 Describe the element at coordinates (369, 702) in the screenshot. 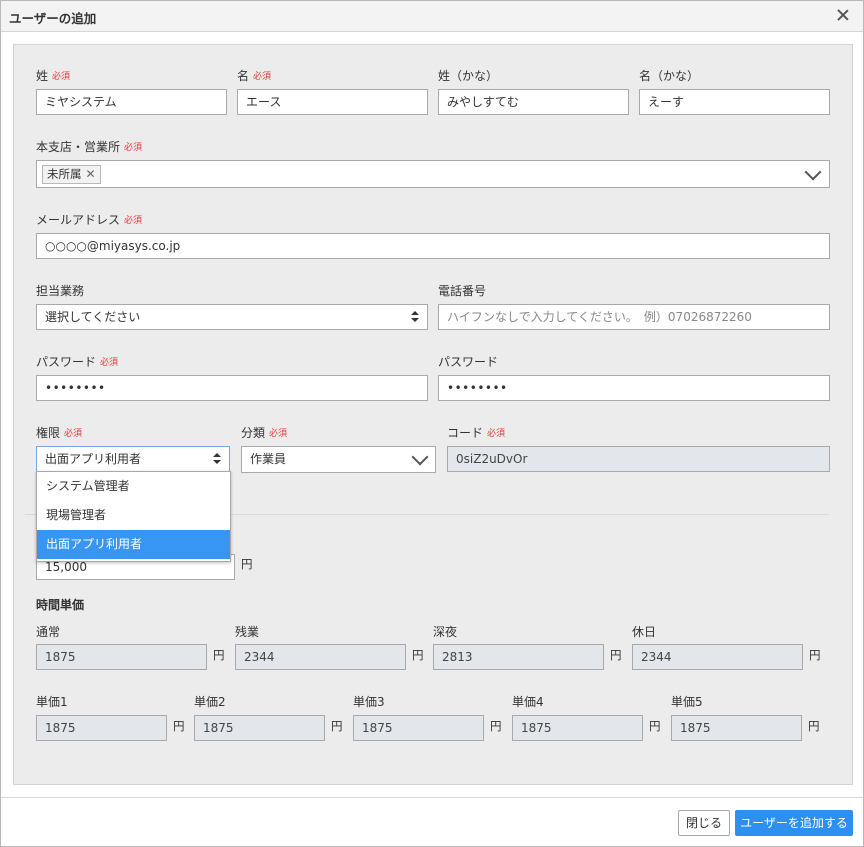

I see `unit-price-3-label: 単価3` at that location.